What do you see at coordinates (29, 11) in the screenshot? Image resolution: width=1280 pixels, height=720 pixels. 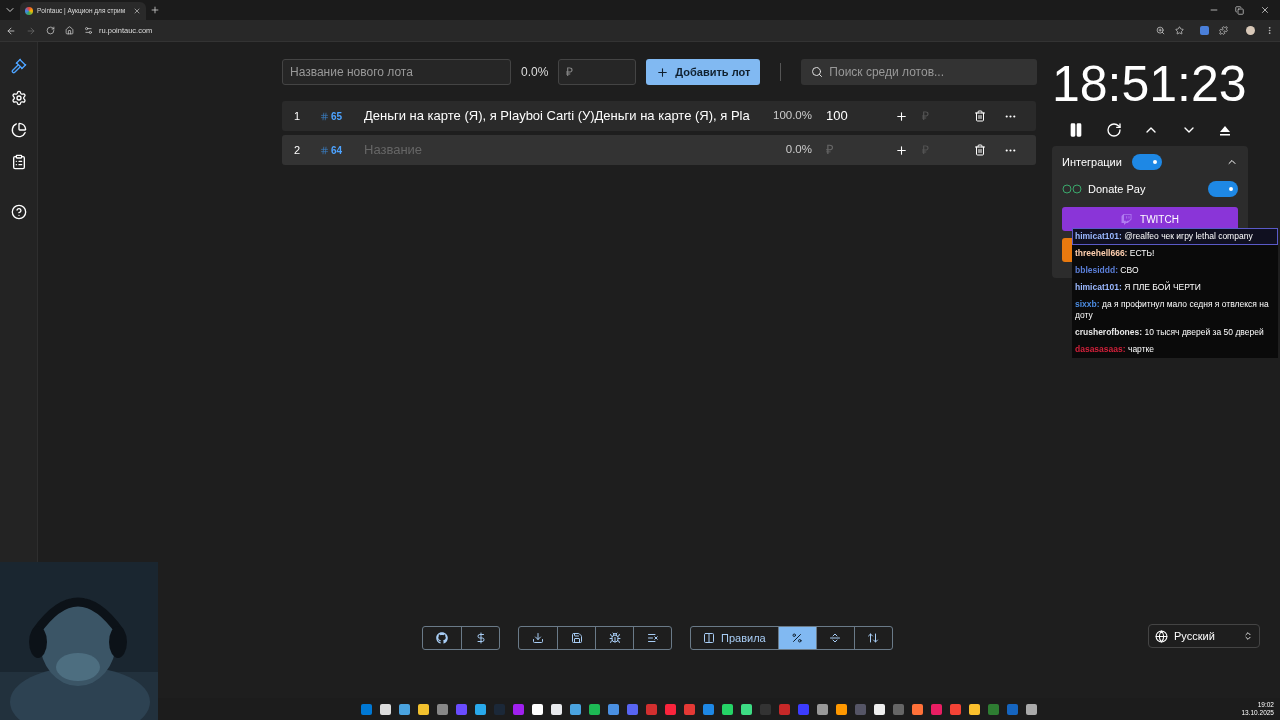 I see `favicon-icon` at bounding box center [29, 11].